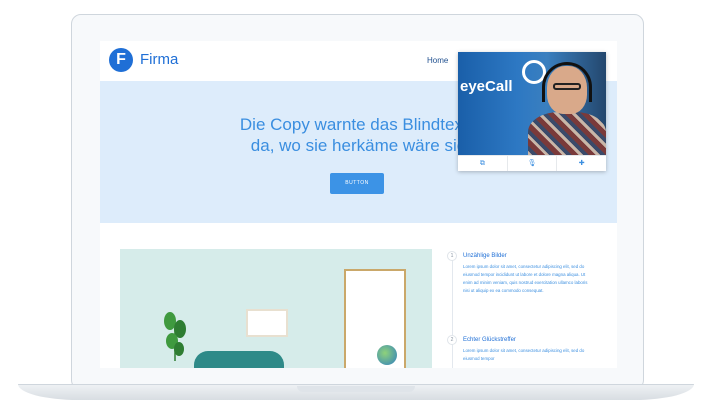  Describe the element at coordinates (437, 60) in the screenshot. I see `nav-home-link: Home` at that location.